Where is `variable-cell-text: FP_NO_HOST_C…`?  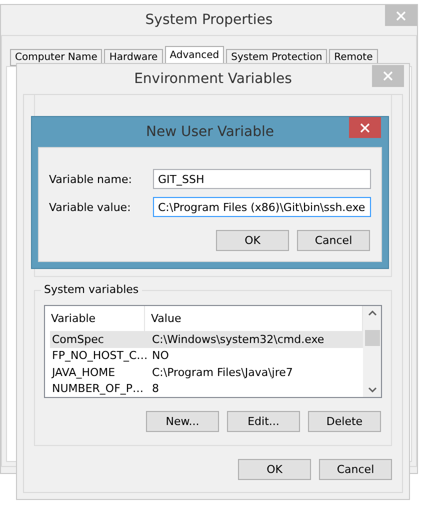
variable-cell-text: FP_NO_HOST_C… is located at coordinates (100, 355).